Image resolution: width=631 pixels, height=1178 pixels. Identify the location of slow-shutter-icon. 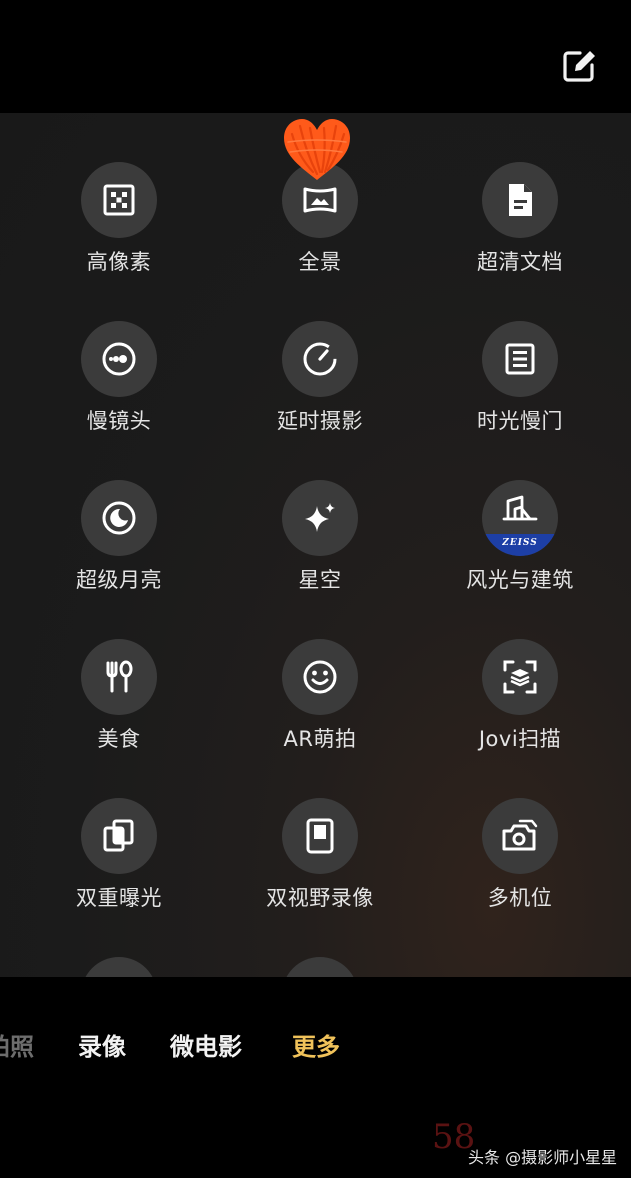
(520, 359).